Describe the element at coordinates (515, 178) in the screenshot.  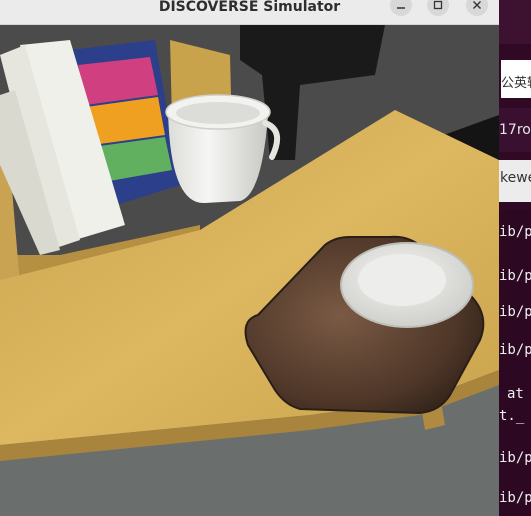
I see `terminal-tab-2-label: kewe` at that location.